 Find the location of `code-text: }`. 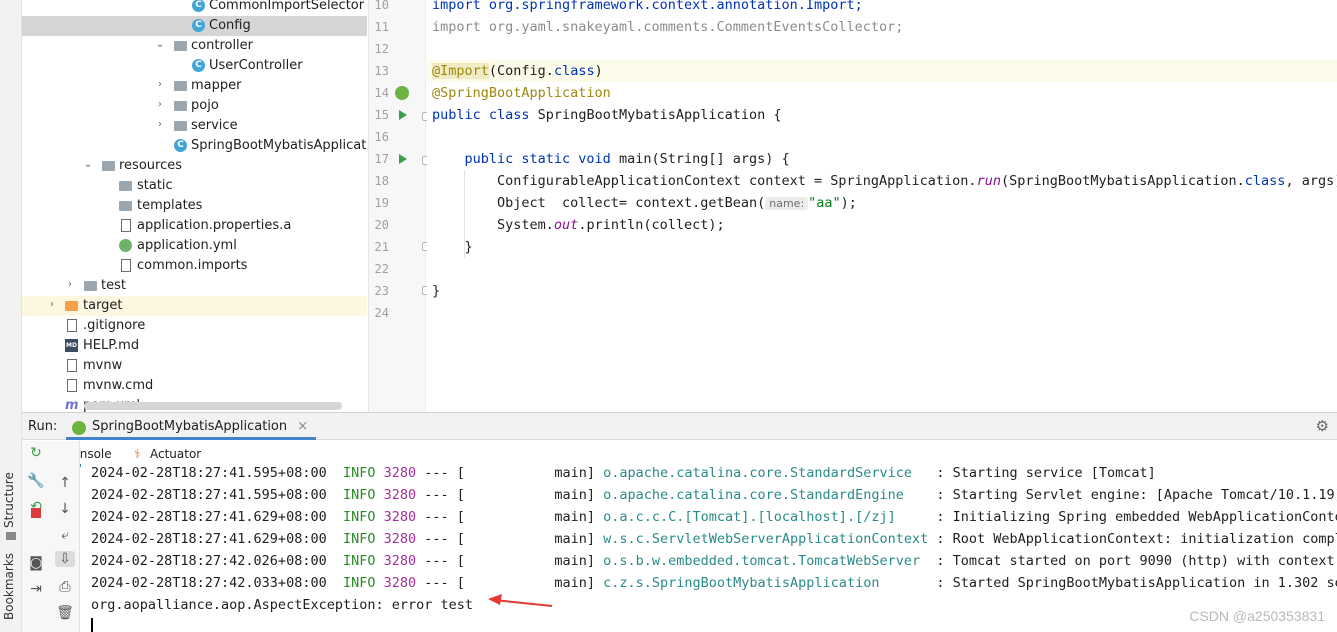

code-text: } is located at coordinates (436, 291).